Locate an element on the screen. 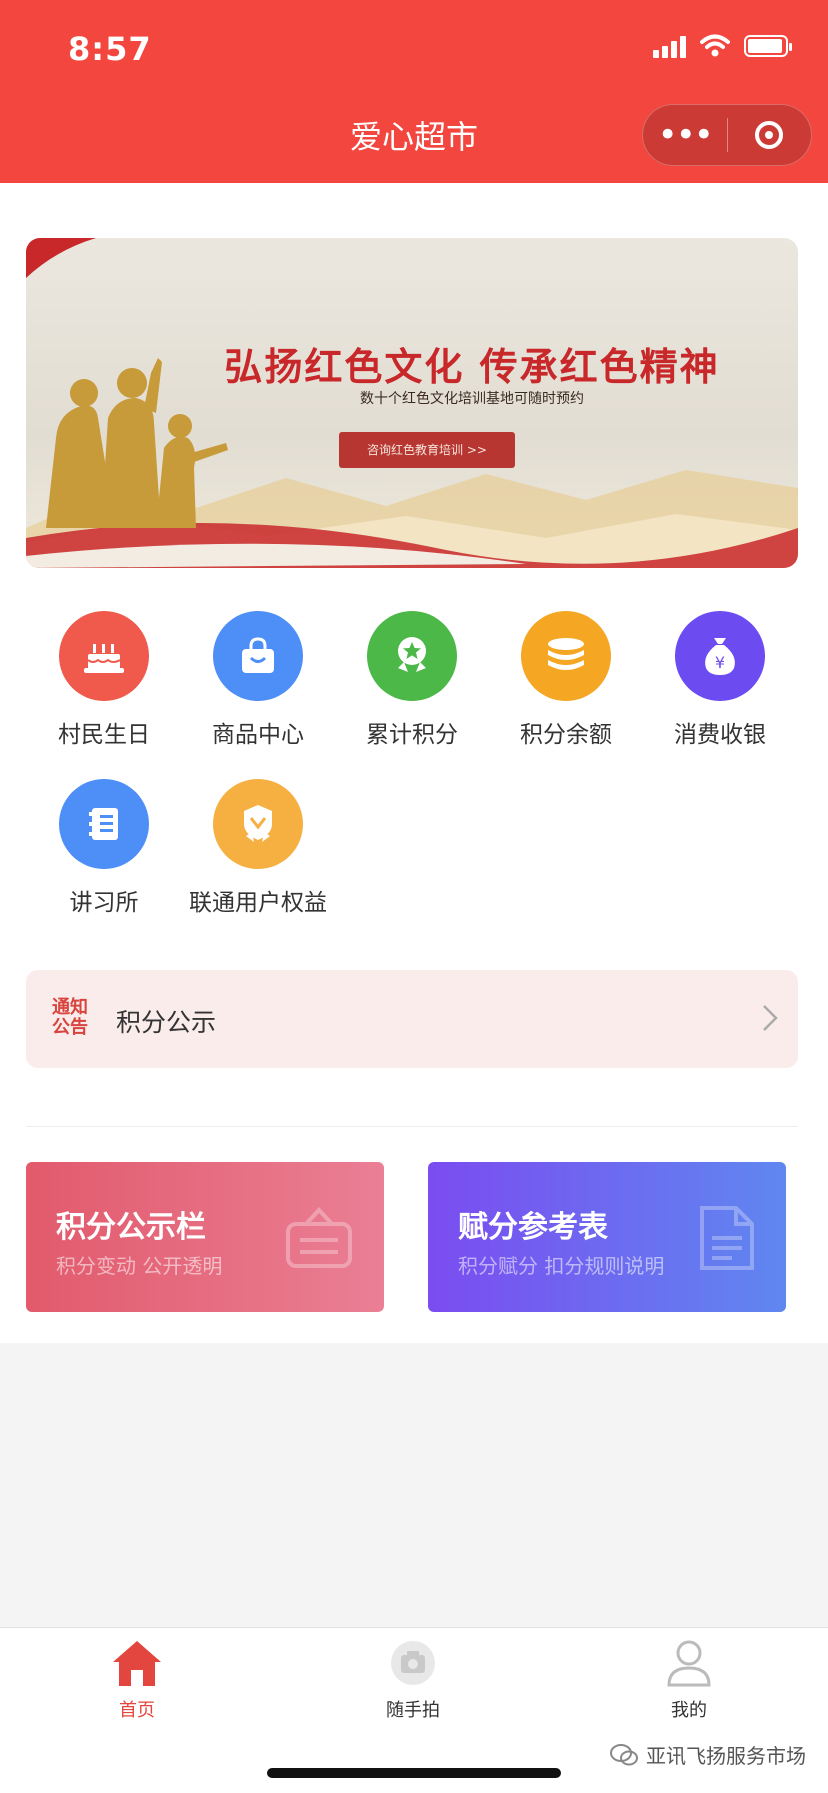 This screenshot has height=1793, width=828. menu-label: 村民生日 is located at coordinates (104, 735).